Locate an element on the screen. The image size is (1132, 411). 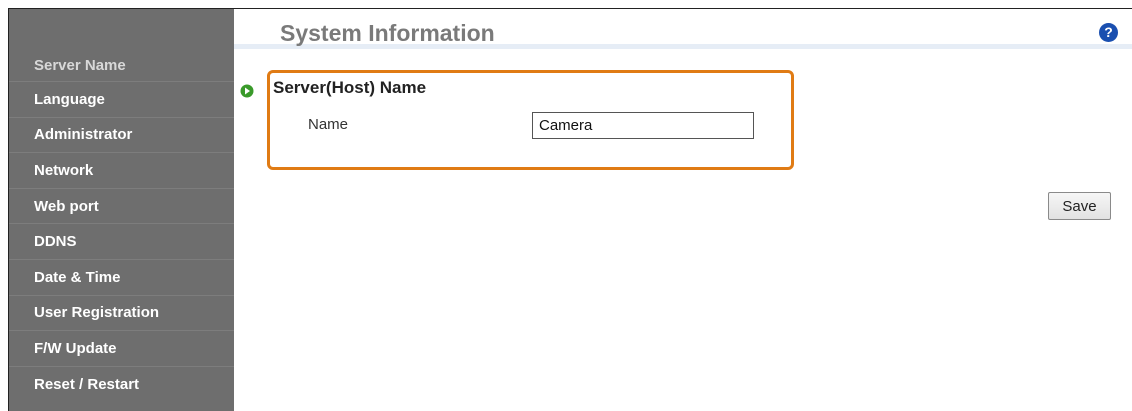
sidebar-item-ddns: DDNS is located at coordinates (121, 241).